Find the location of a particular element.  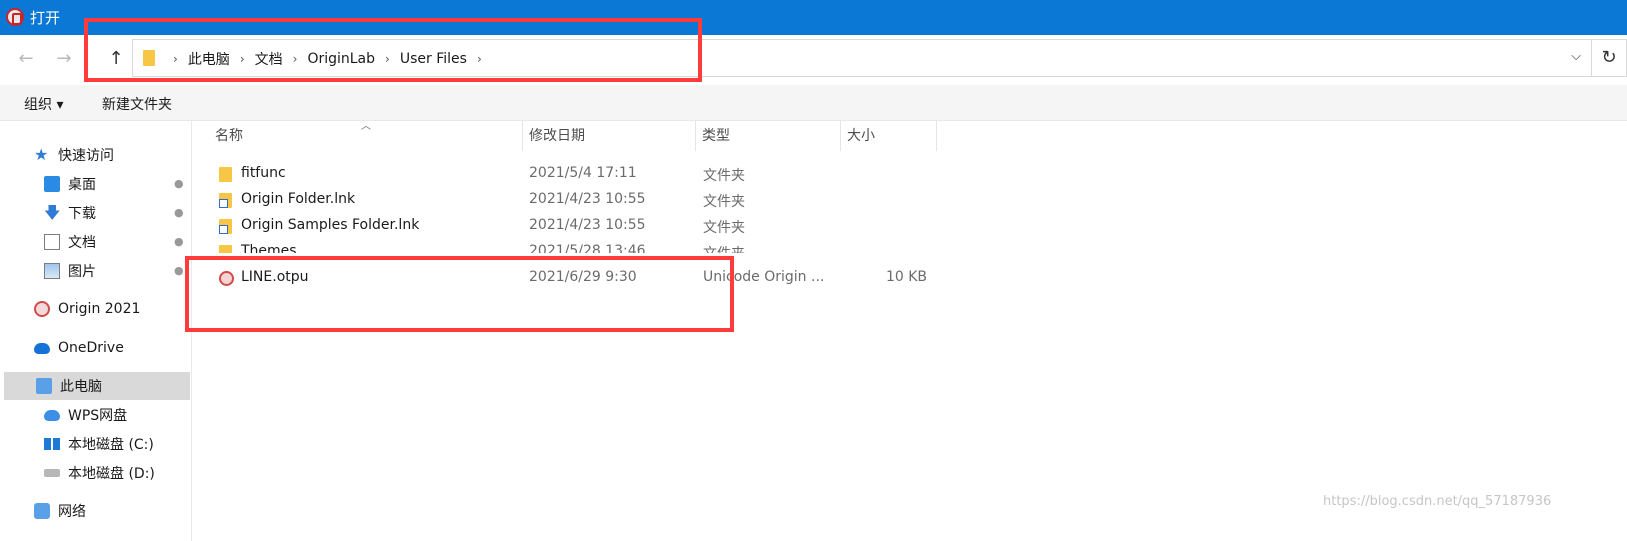

forward-arrow-icon: → is located at coordinates (64, 59).